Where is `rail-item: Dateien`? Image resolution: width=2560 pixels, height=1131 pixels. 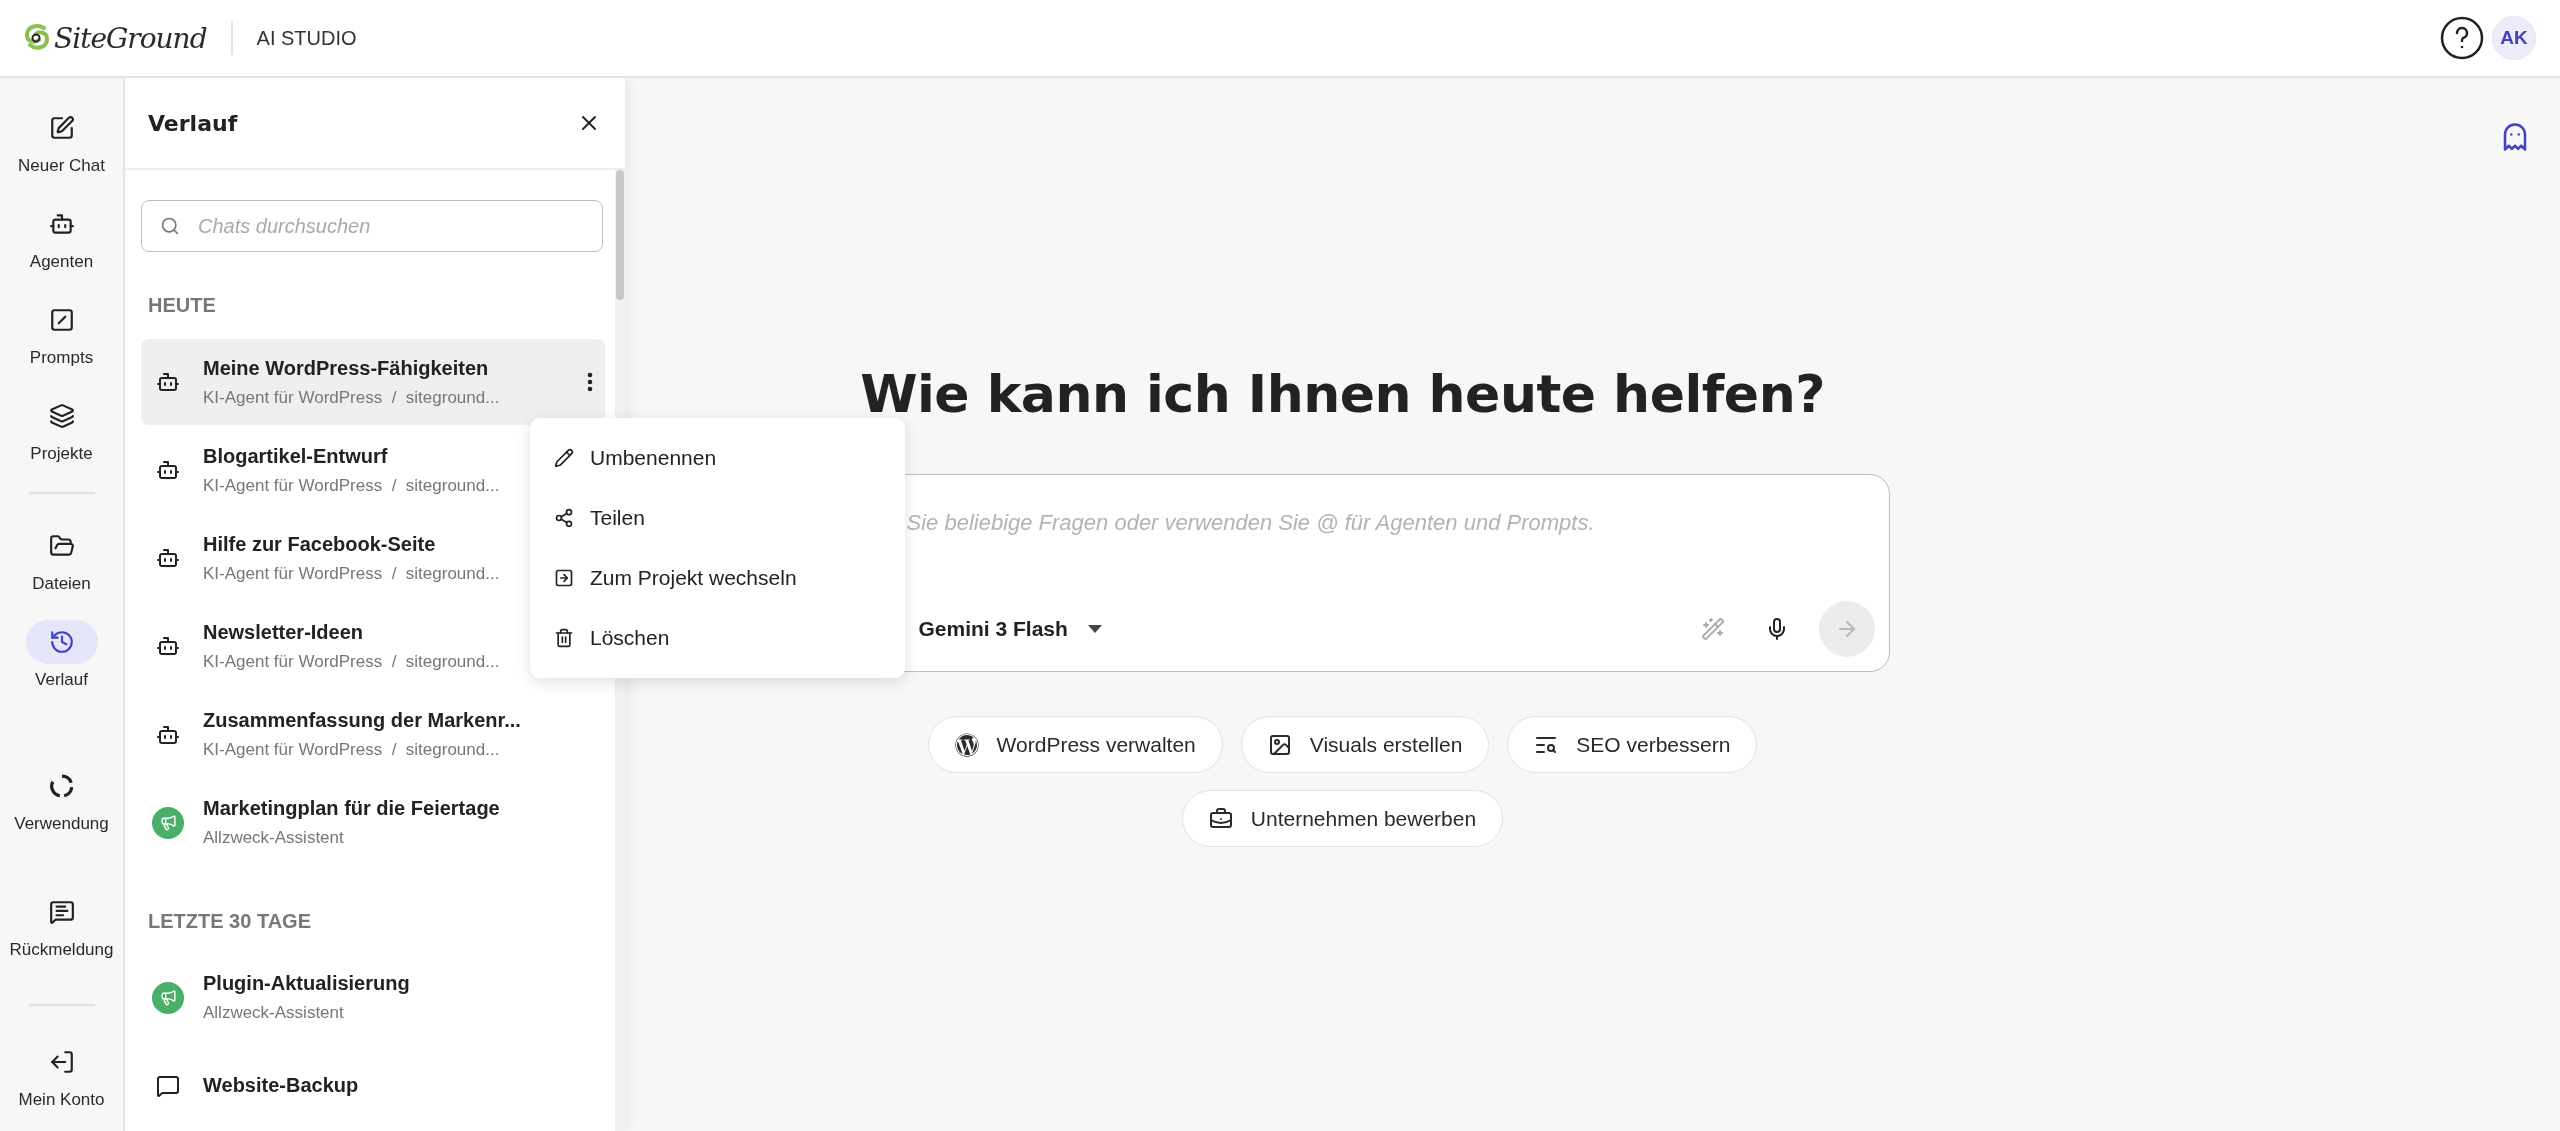
rail-item: Dateien is located at coordinates (61, 559).